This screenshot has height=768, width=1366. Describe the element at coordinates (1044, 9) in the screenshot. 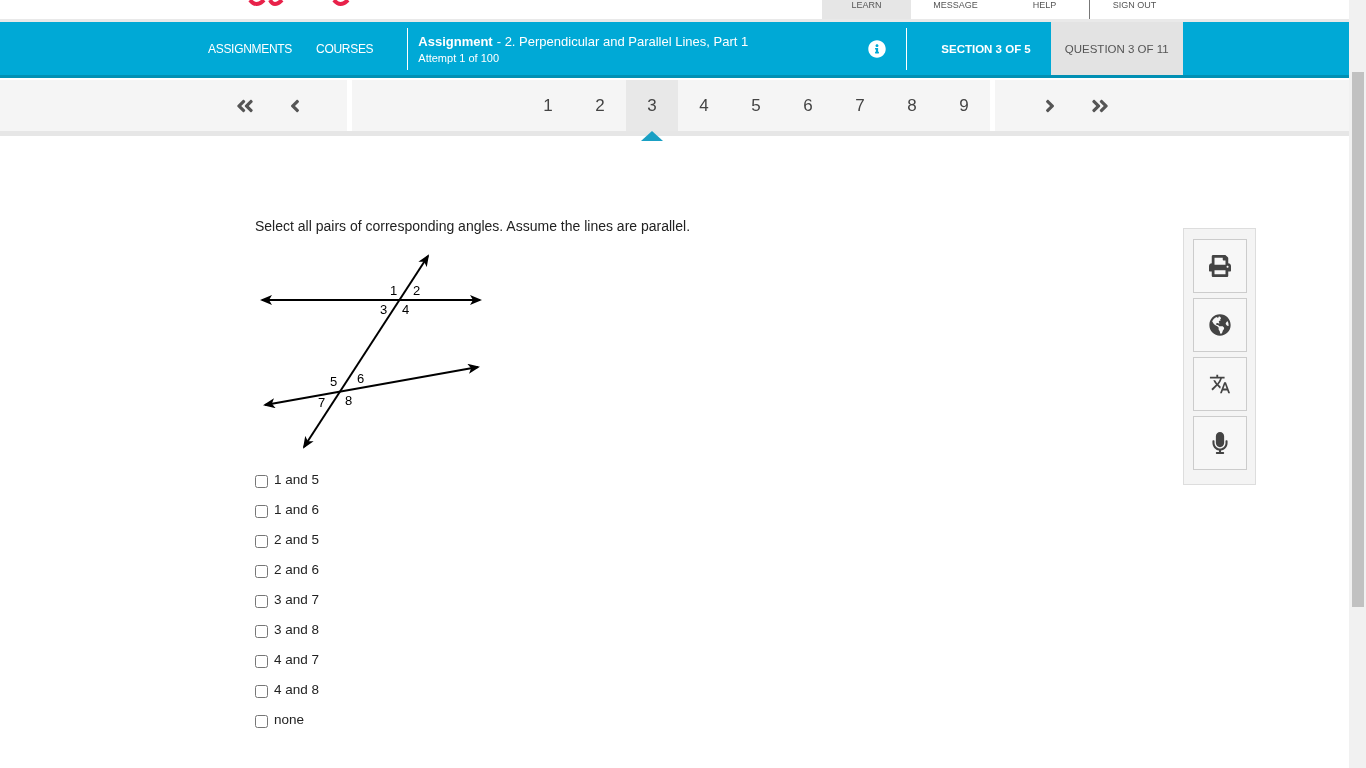

I see `top-nav-item: HELP` at that location.